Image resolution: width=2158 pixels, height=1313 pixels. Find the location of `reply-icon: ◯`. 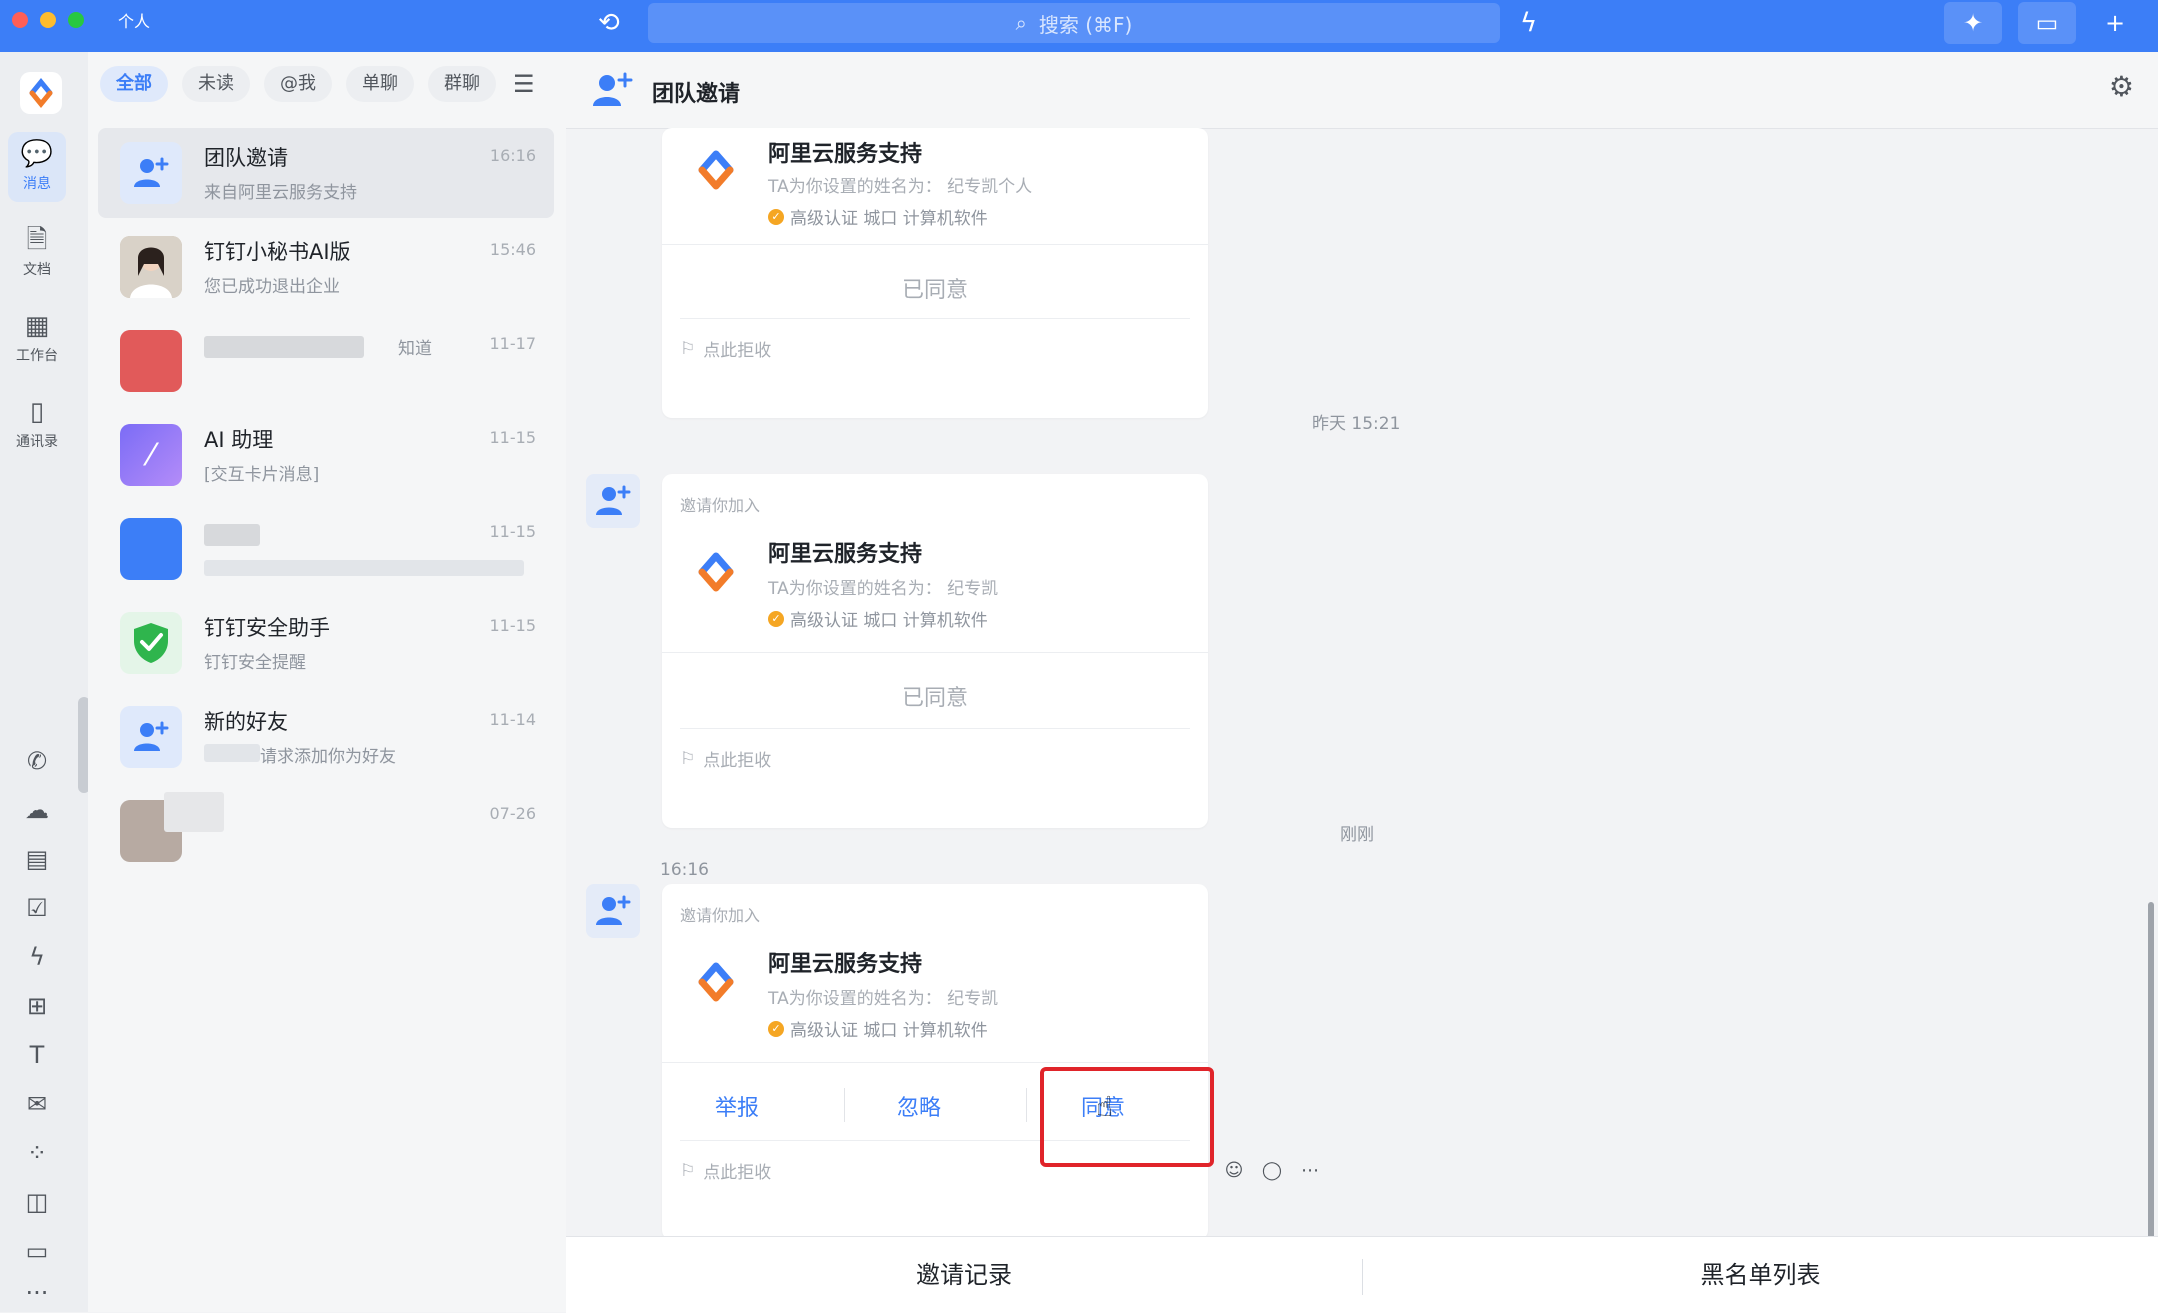

reply-icon: ◯ is located at coordinates (1272, 1170).